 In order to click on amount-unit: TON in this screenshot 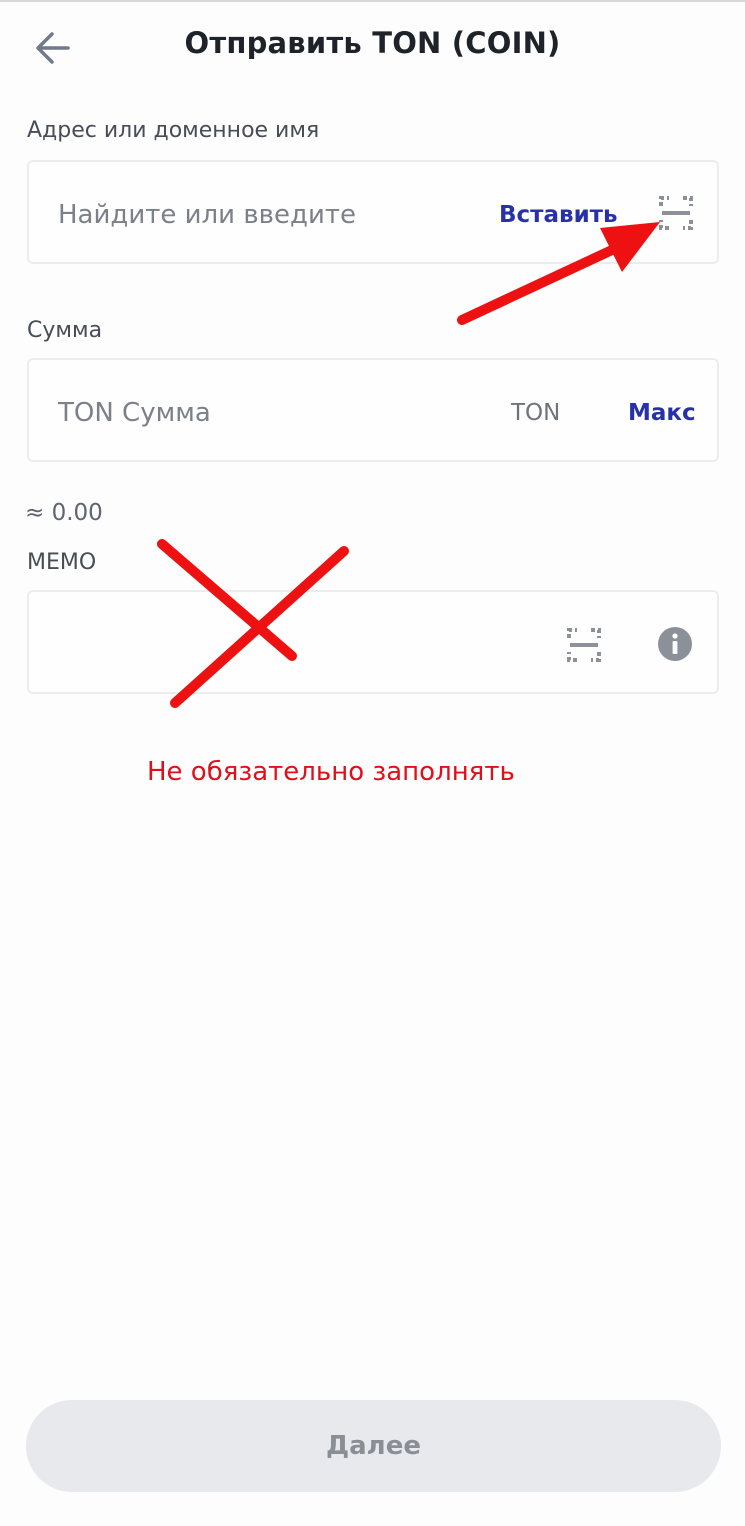, I will do `click(536, 413)`.